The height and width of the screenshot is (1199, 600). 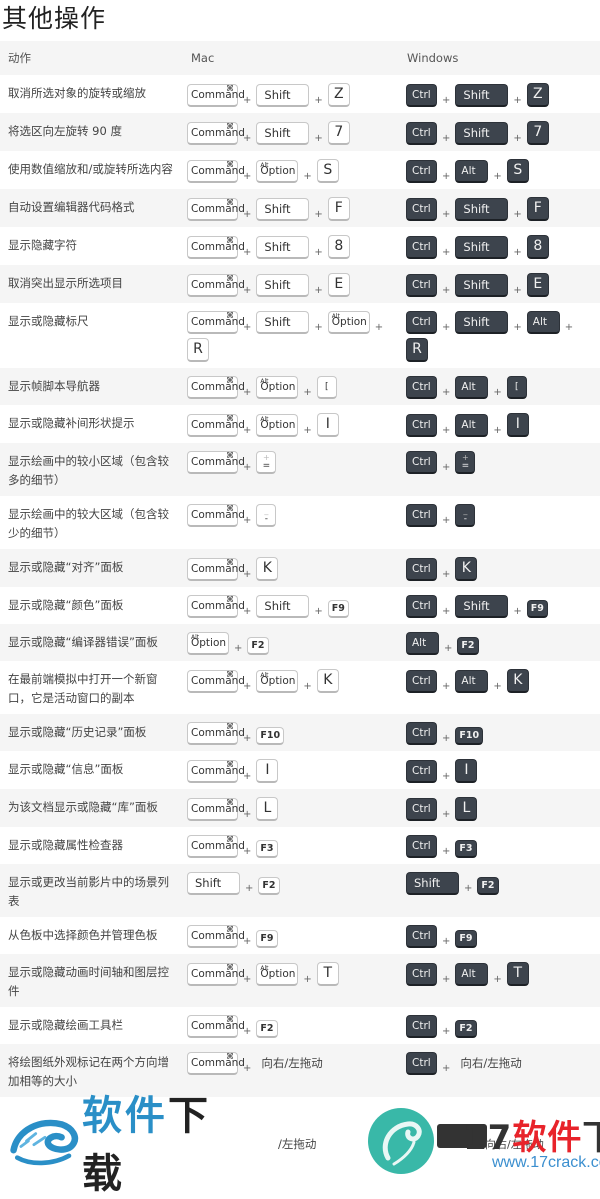 What do you see at coordinates (503, 336) in the screenshot?
I see `win-shortcut: Ctrl + Shift + Alt + R` at bounding box center [503, 336].